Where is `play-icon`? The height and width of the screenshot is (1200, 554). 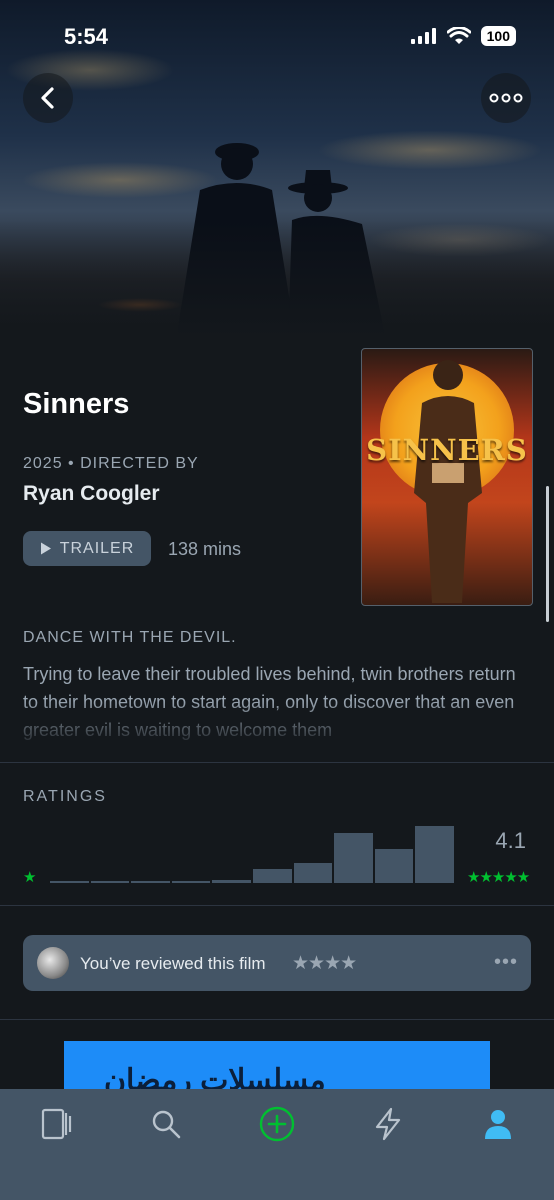
play-icon is located at coordinates (45, 548).